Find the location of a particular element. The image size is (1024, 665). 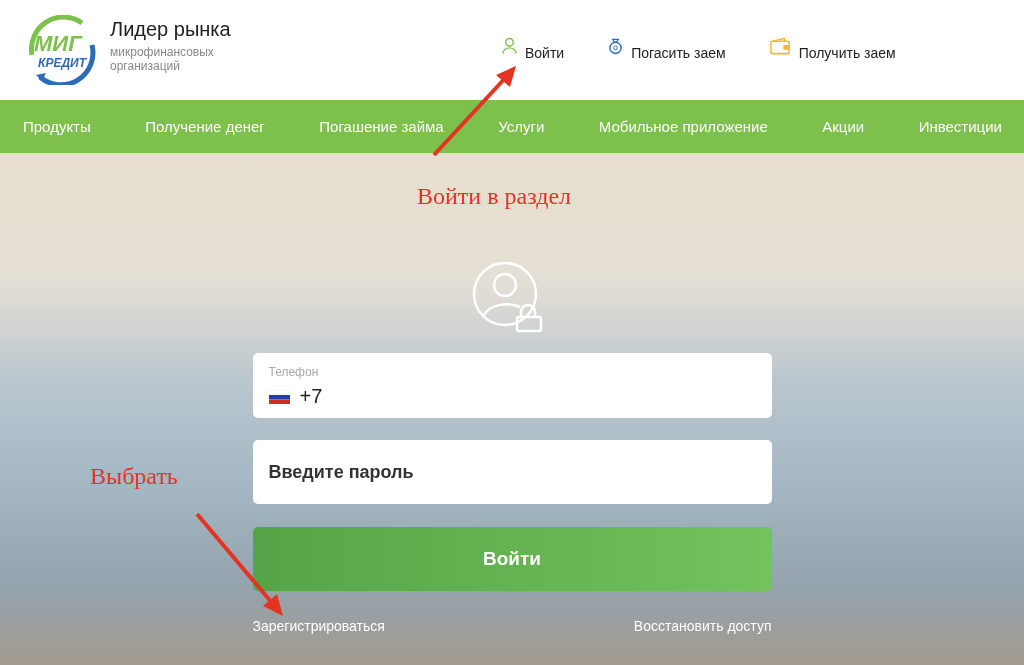

menu-item: Продукты is located at coordinates (57, 126).